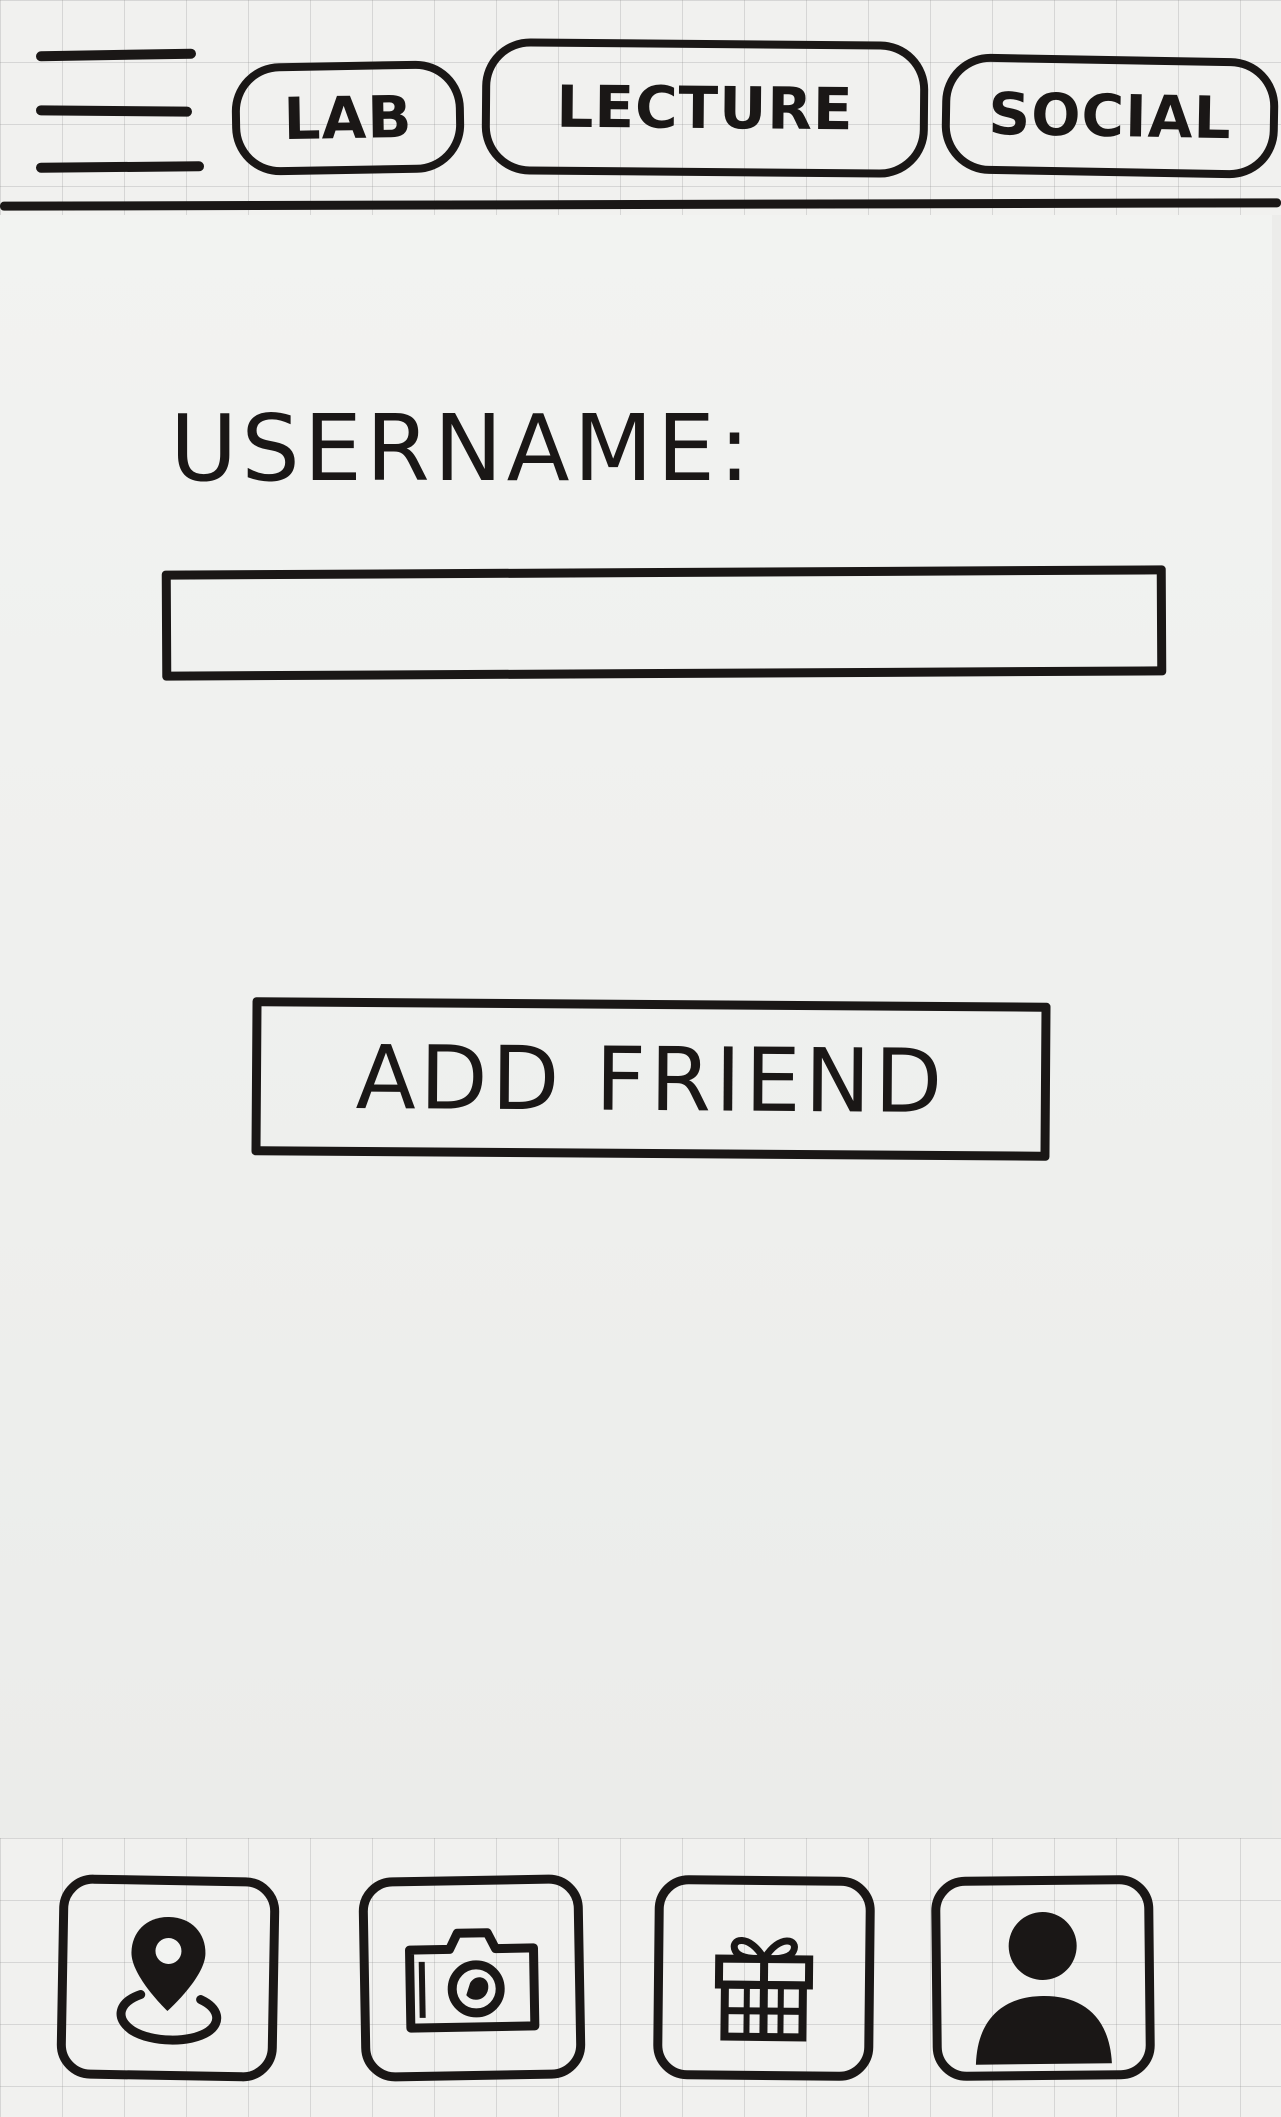  What do you see at coordinates (764, 1989) in the screenshot?
I see `gift-icon` at bounding box center [764, 1989].